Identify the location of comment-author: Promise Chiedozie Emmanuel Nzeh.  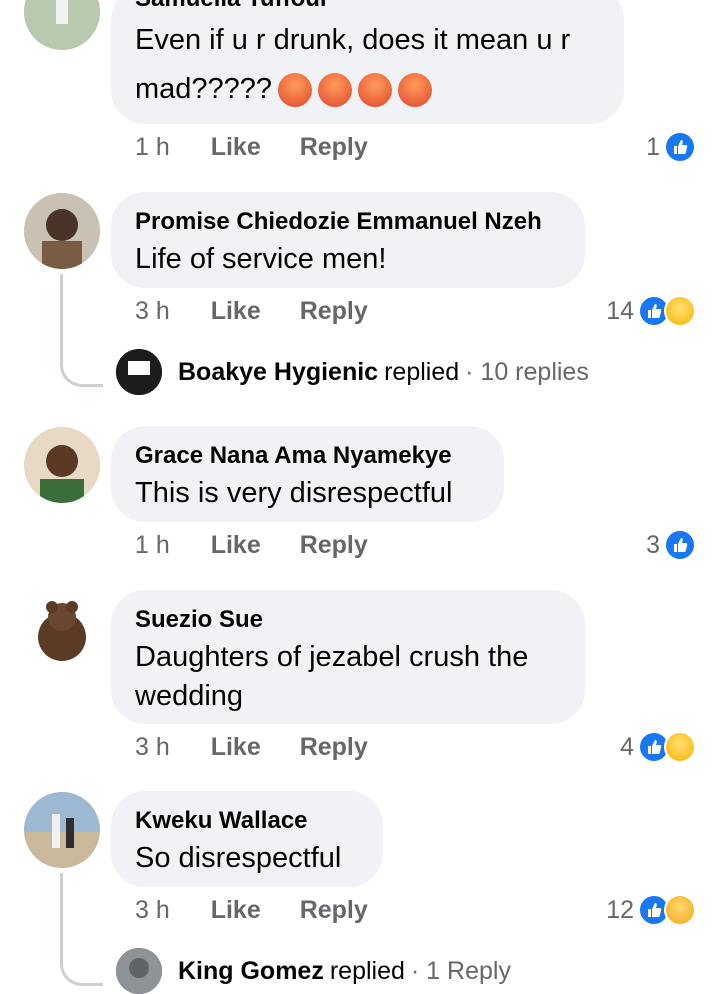
(348, 222).